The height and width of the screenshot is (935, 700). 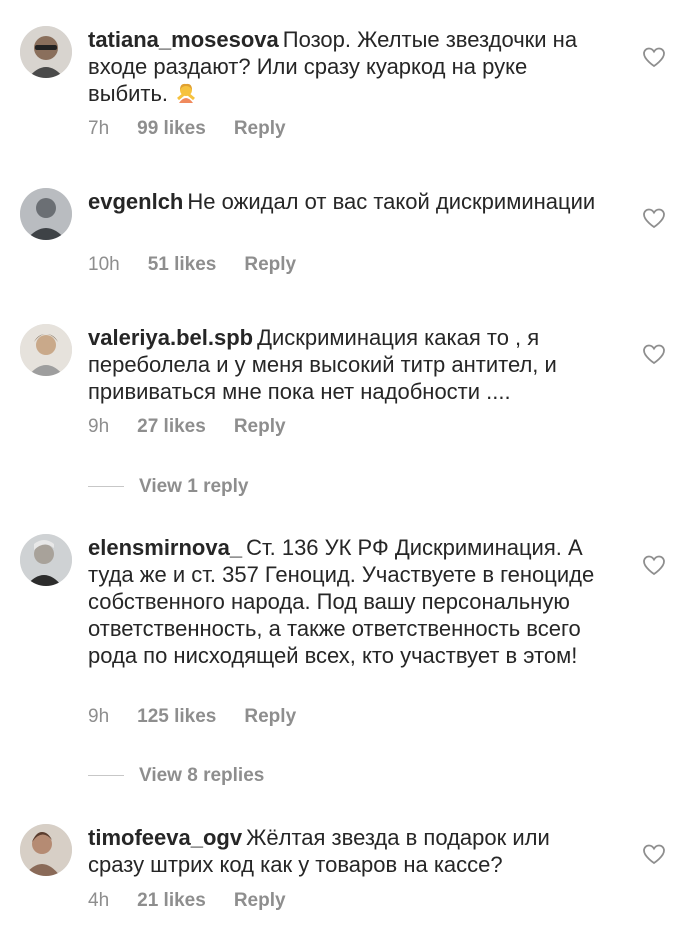 What do you see at coordinates (391, 201) in the screenshot?
I see `comment-body: Не ожидал от вас такой дискриминации` at bounding box center [391, 201].